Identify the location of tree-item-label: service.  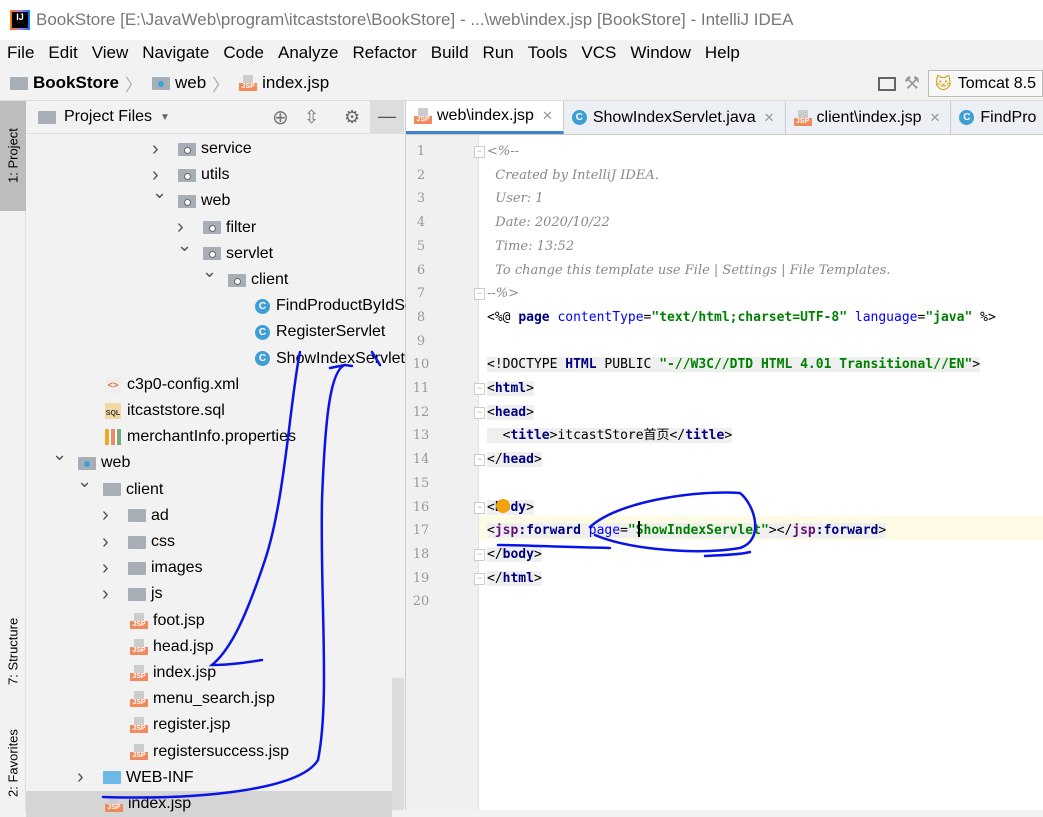
(226, 148).